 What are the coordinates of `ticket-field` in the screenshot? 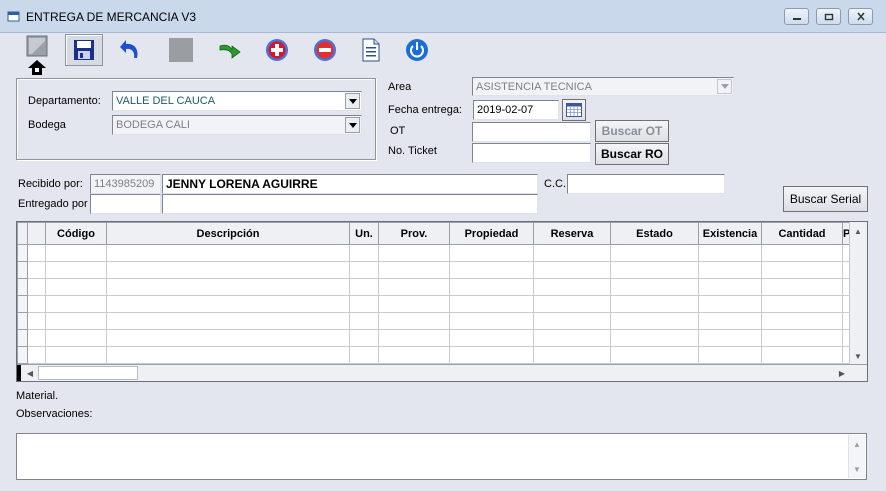 It's located at (531, 153).